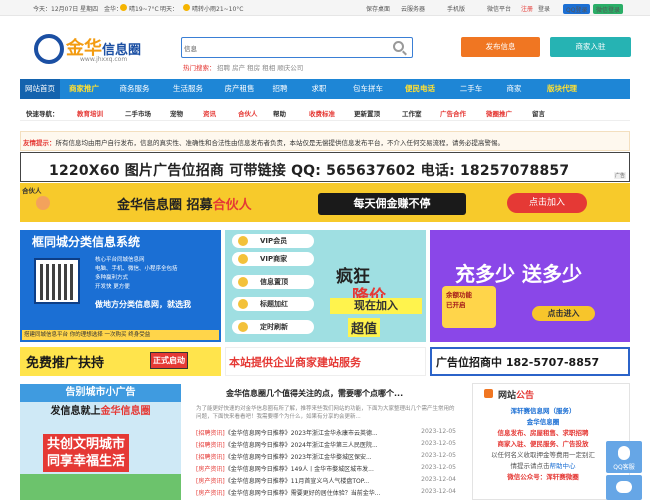 This screenshot has height=500, width=650. I want to click on ad-banner-text: 1220X60 图片广告位招商 可带链接 QQ: 565637602 电话, so click(325, 167).